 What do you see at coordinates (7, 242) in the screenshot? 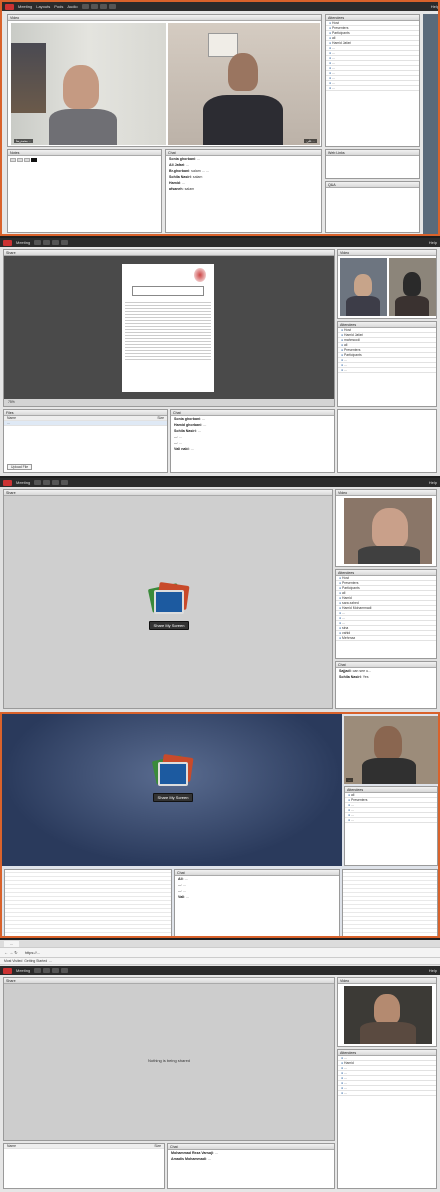
I see `adobe-connect-logo` at bounding box center [7, 242].